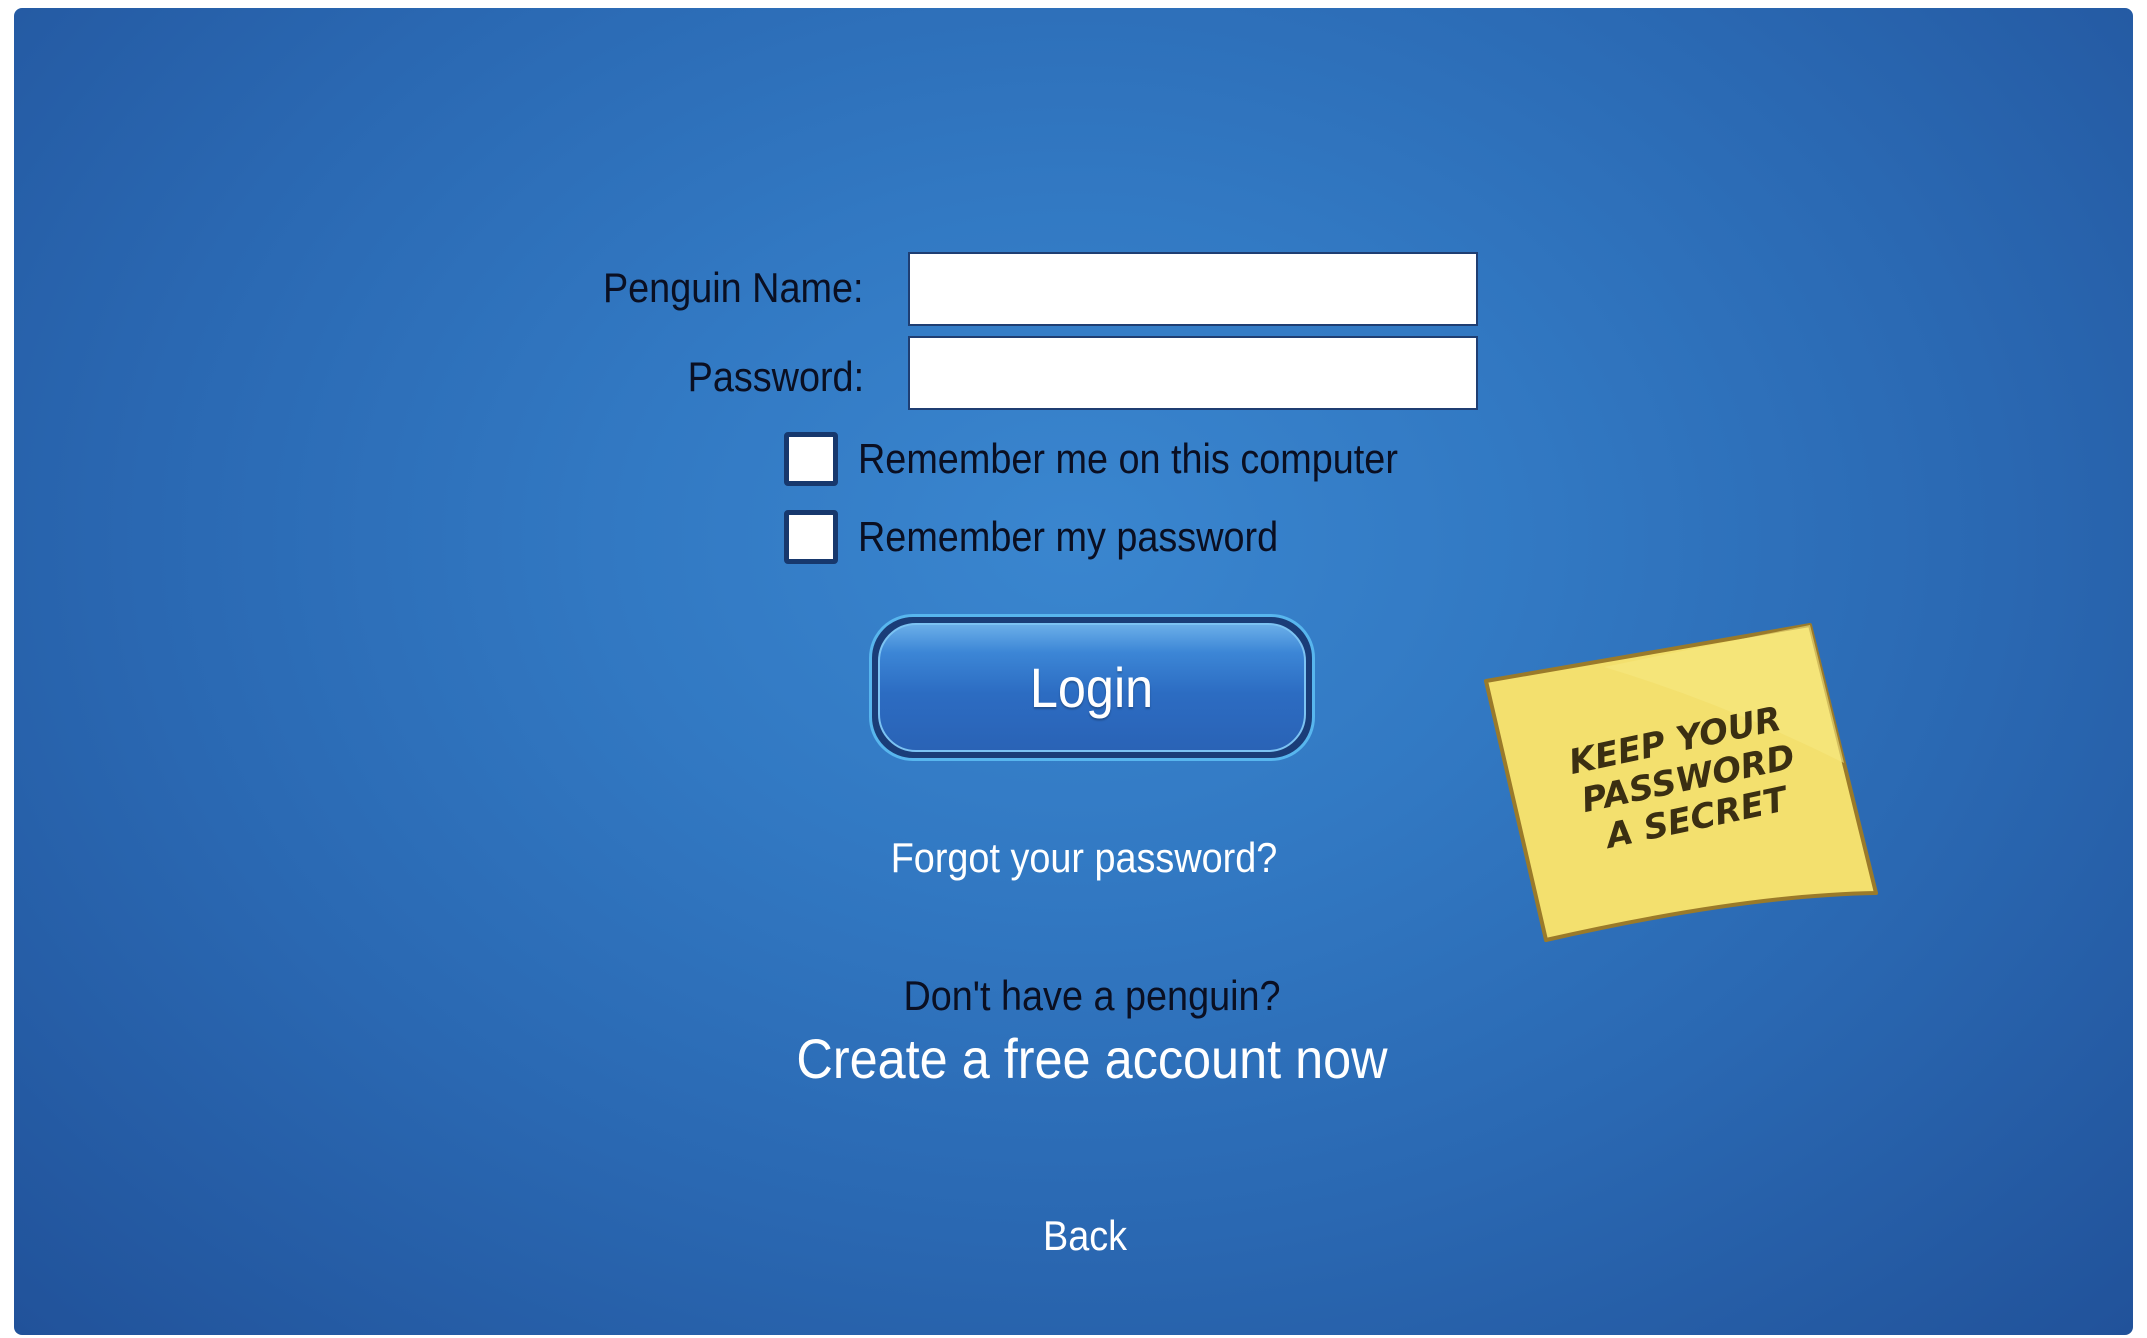 This screenshot has width=2147, height=1338. What do you see at coordinates (1193, 373) in the screenshot?
I see `password-input` at bounding box center [1193, 373].